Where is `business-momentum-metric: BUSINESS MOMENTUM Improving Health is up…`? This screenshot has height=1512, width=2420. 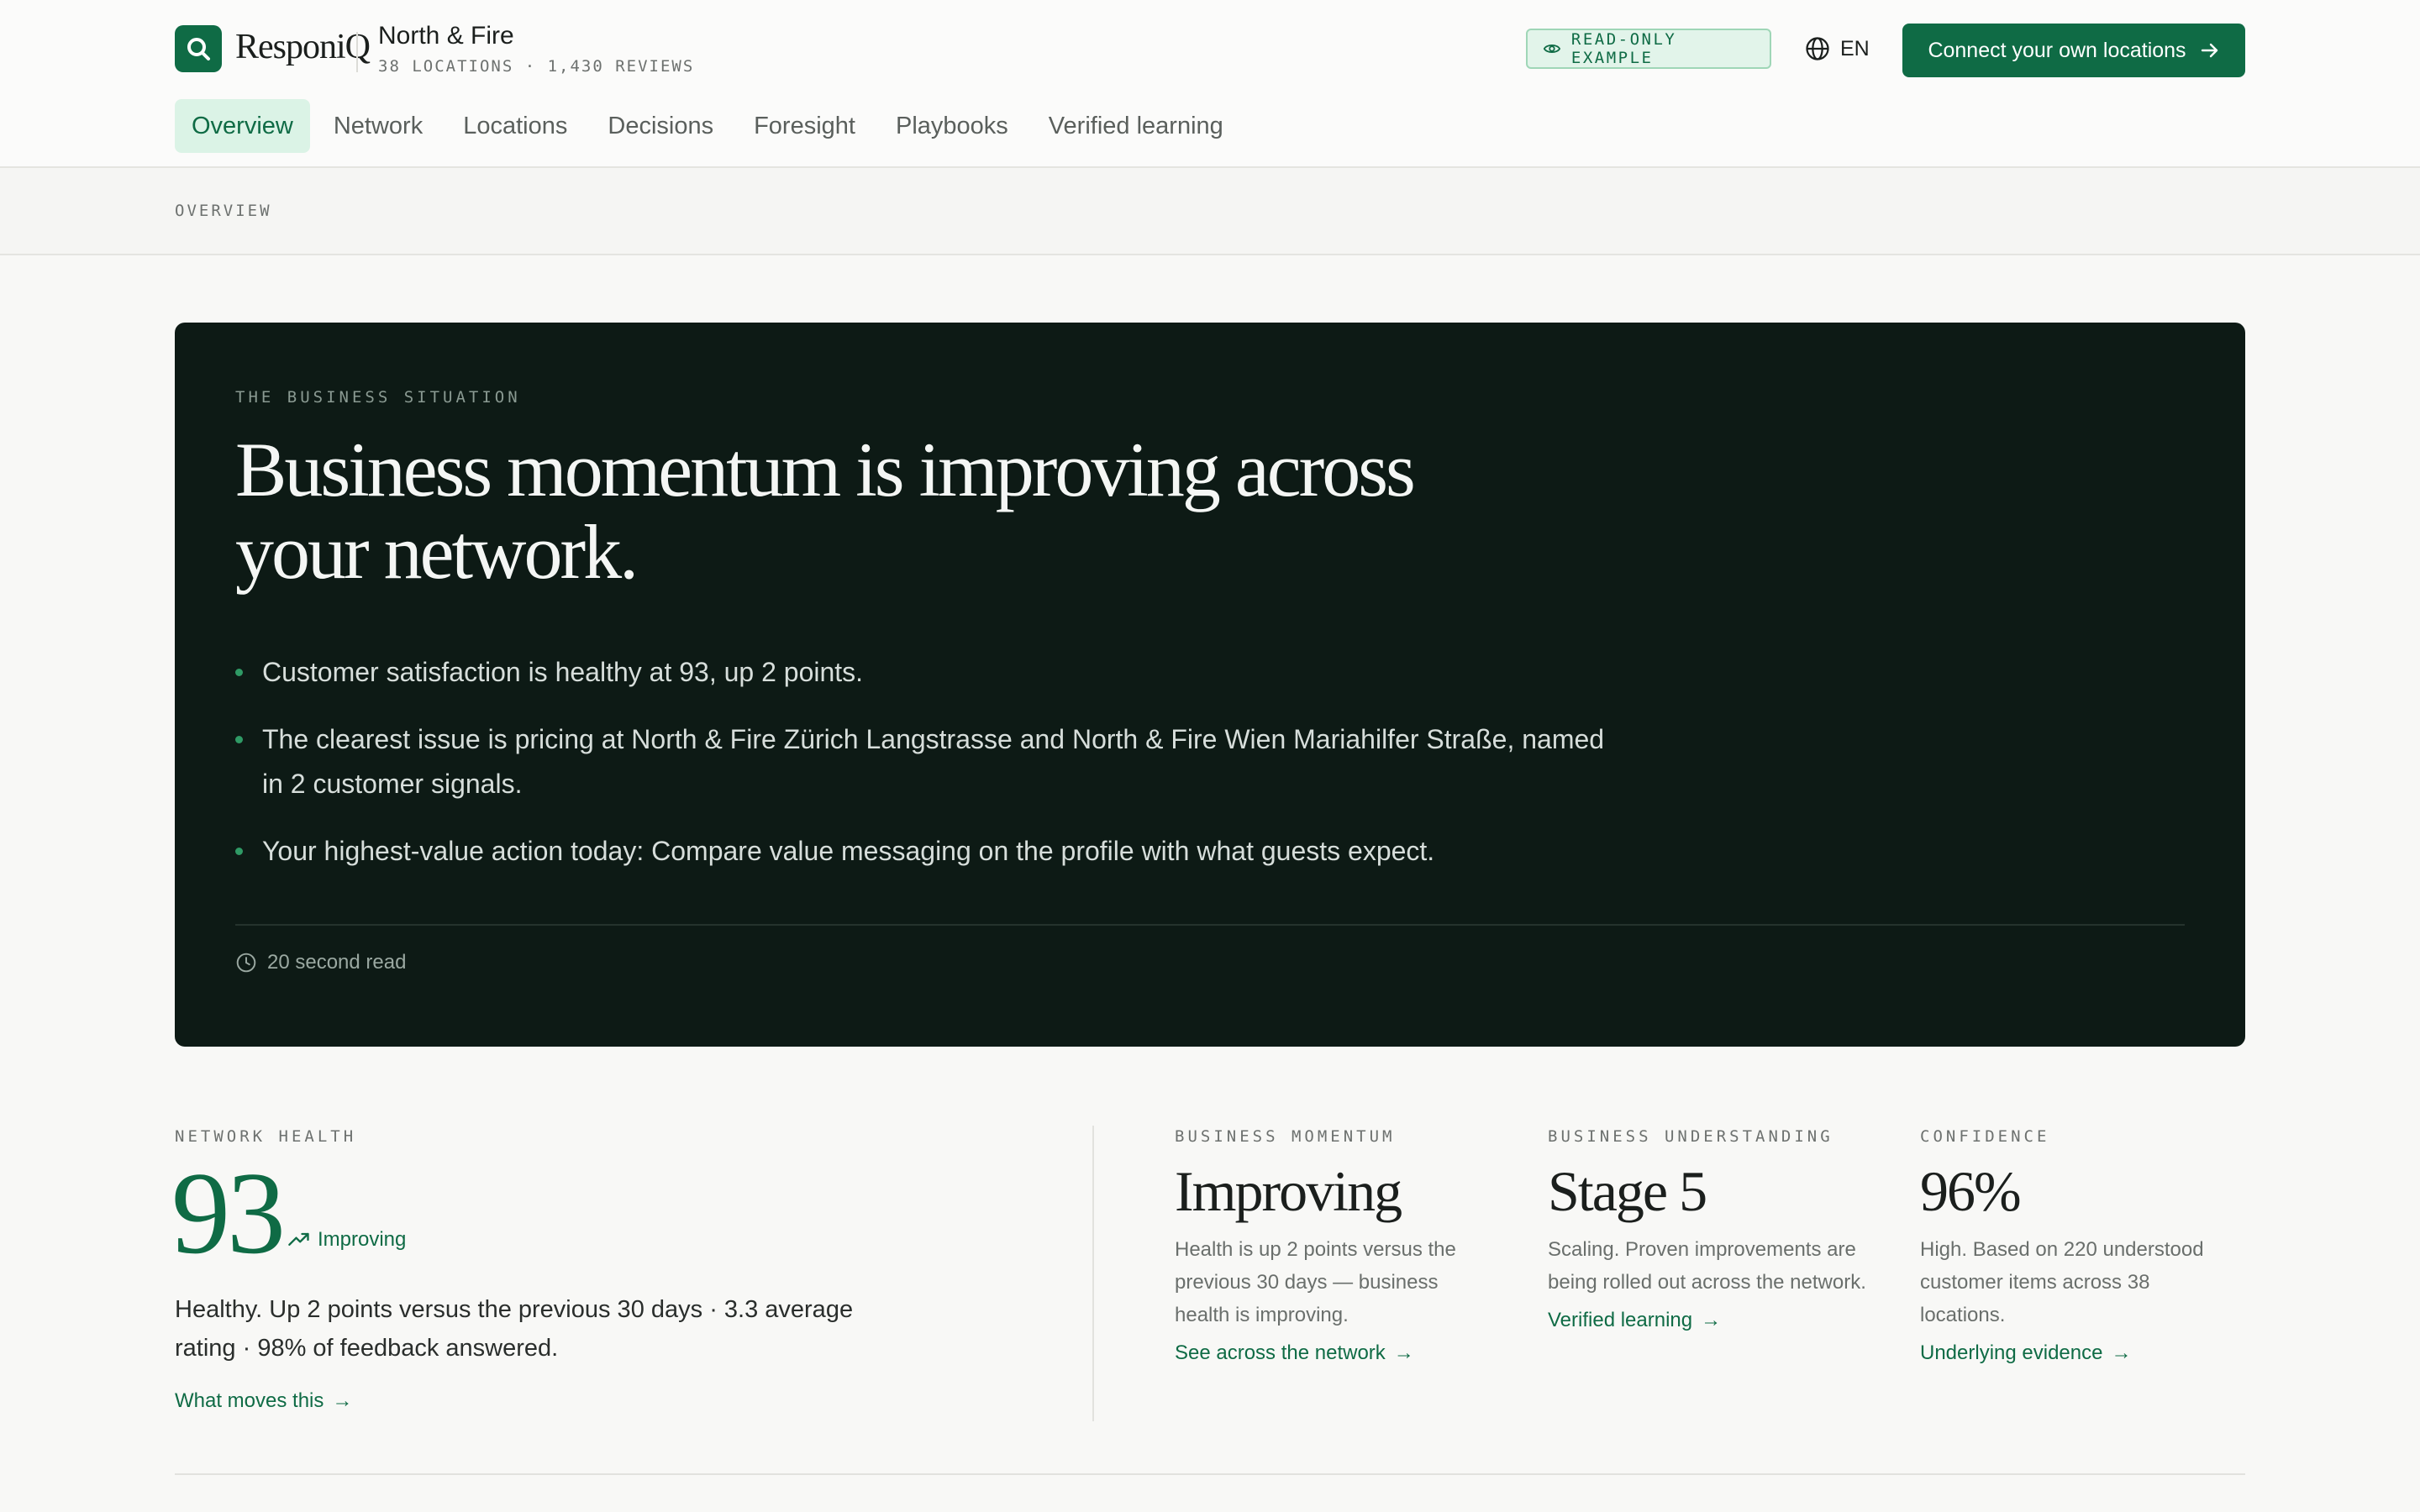
business-momentum-metric: BUSINESS MOMENTUM Improving Health is up… is located at coordinates (1334, 1246).